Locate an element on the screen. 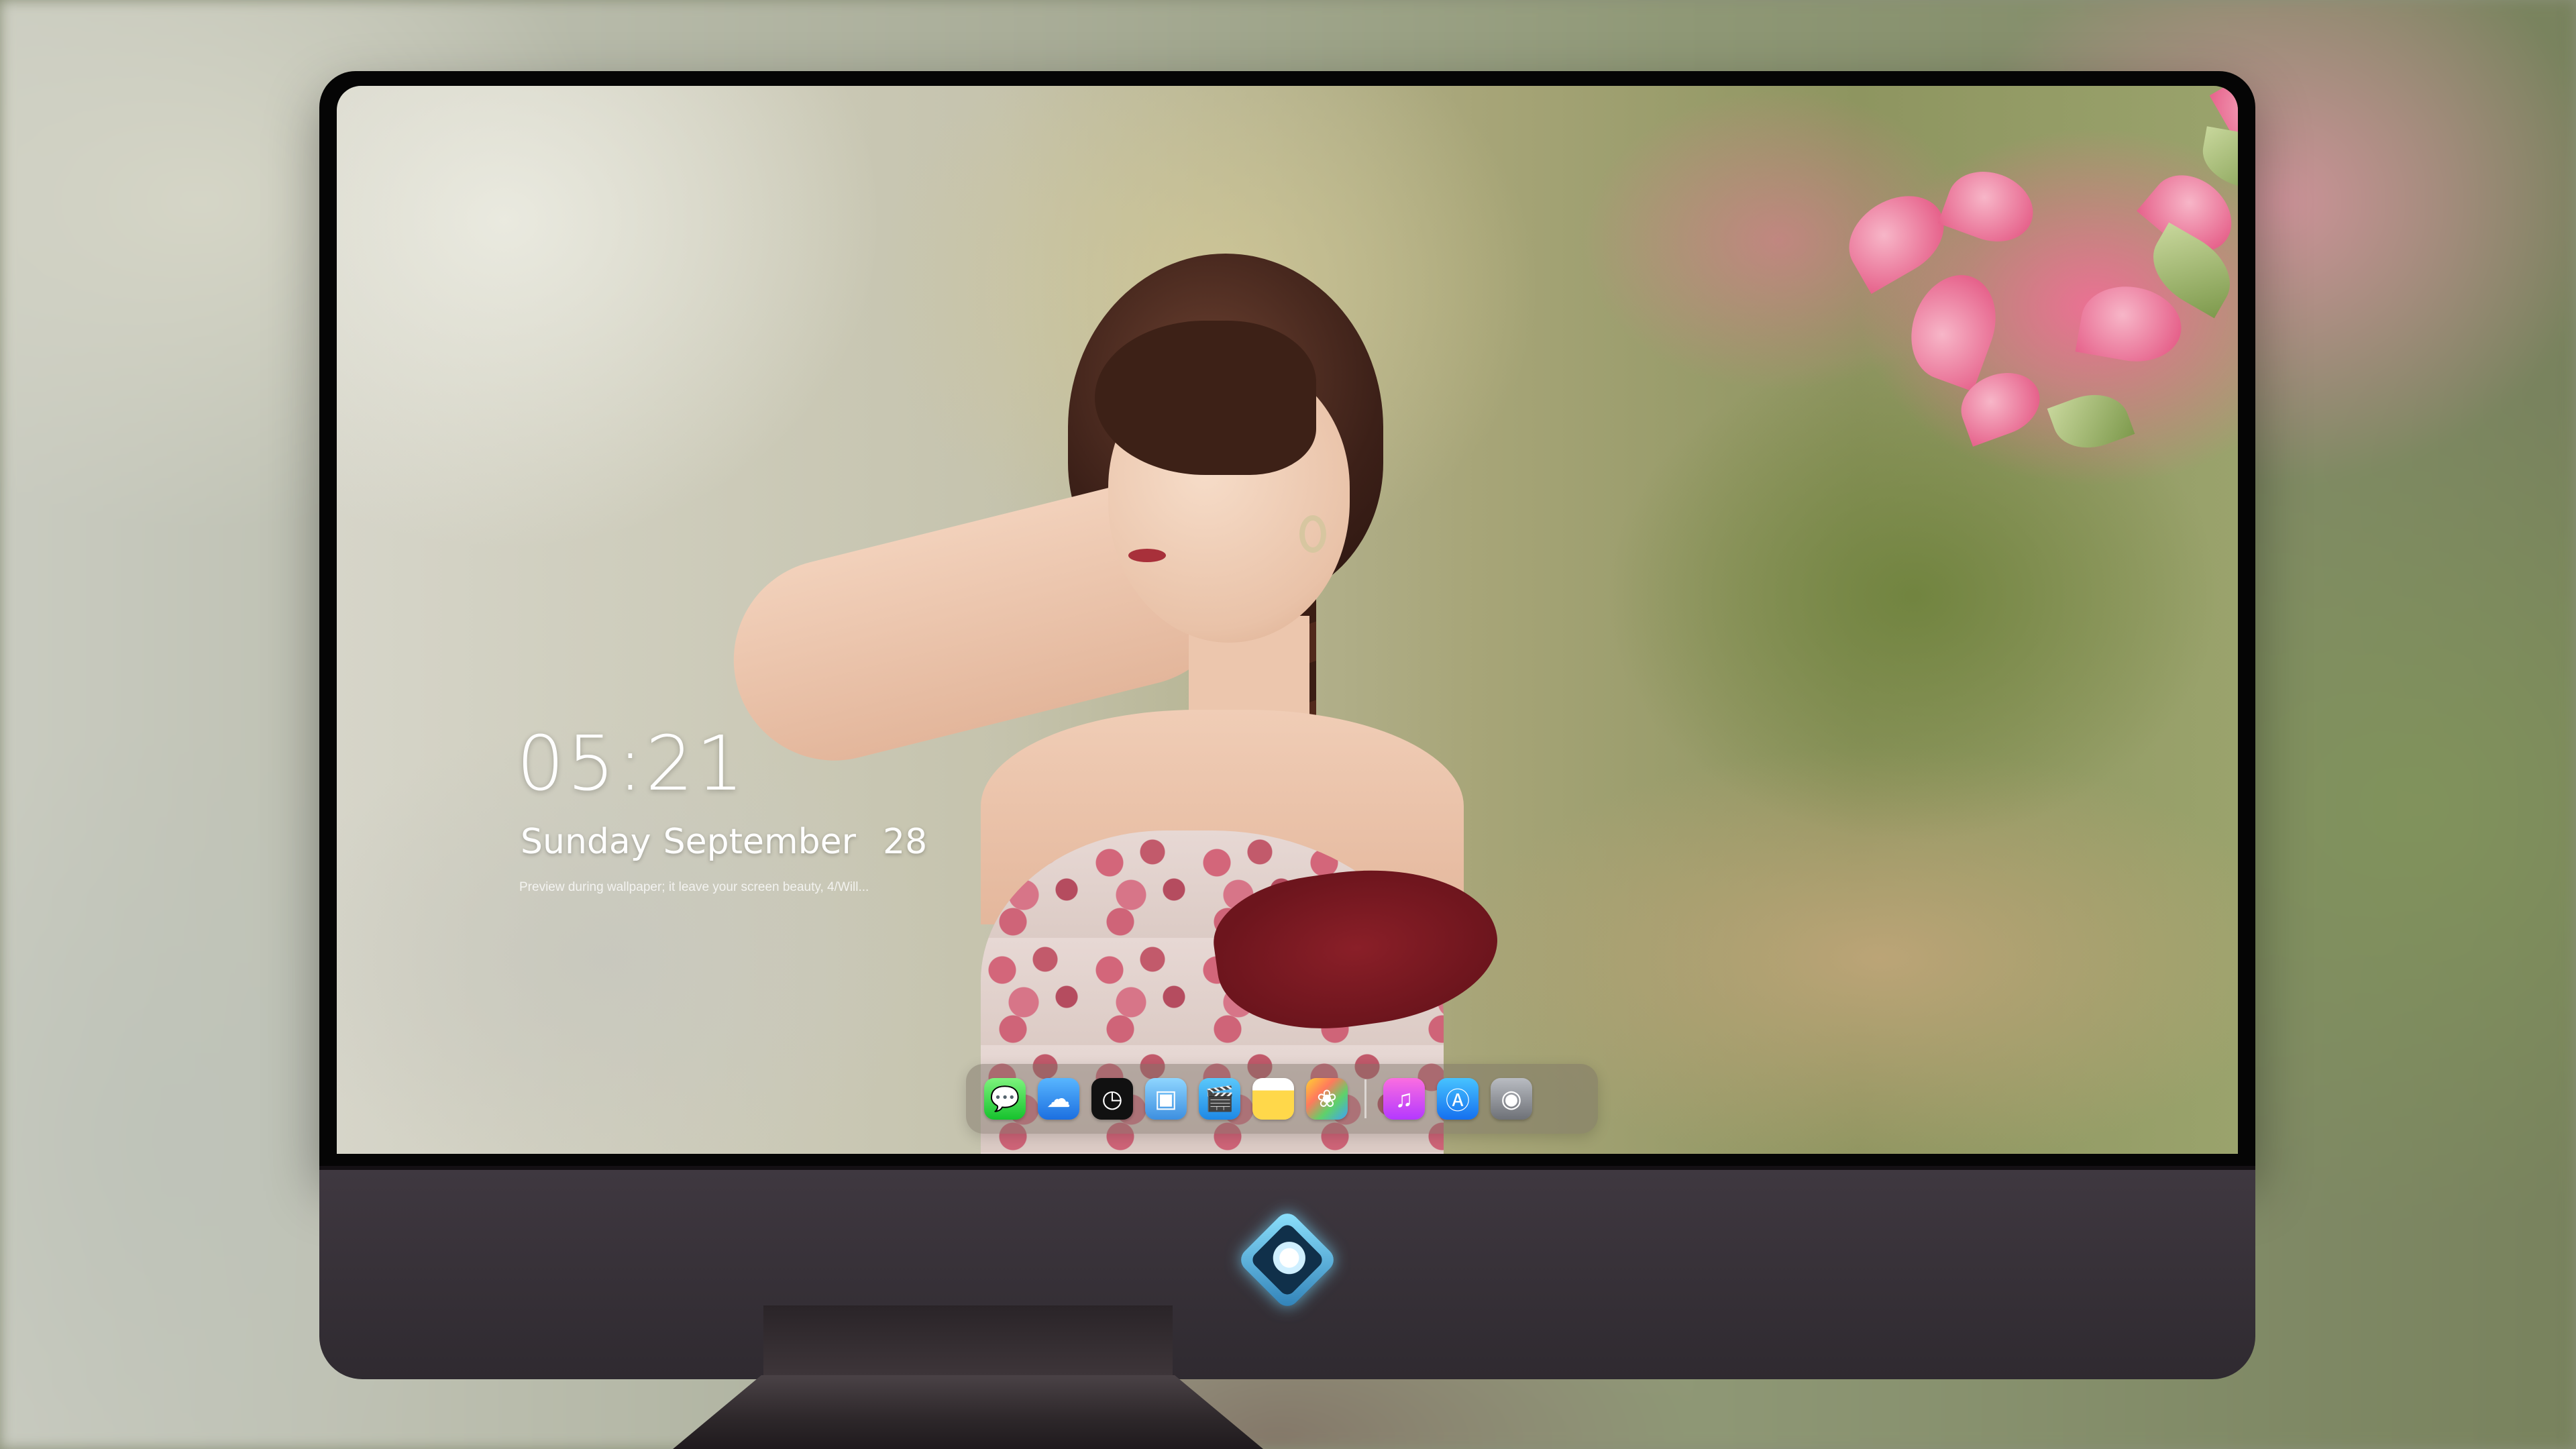  date-month: September is located at coordinates (759, 842).